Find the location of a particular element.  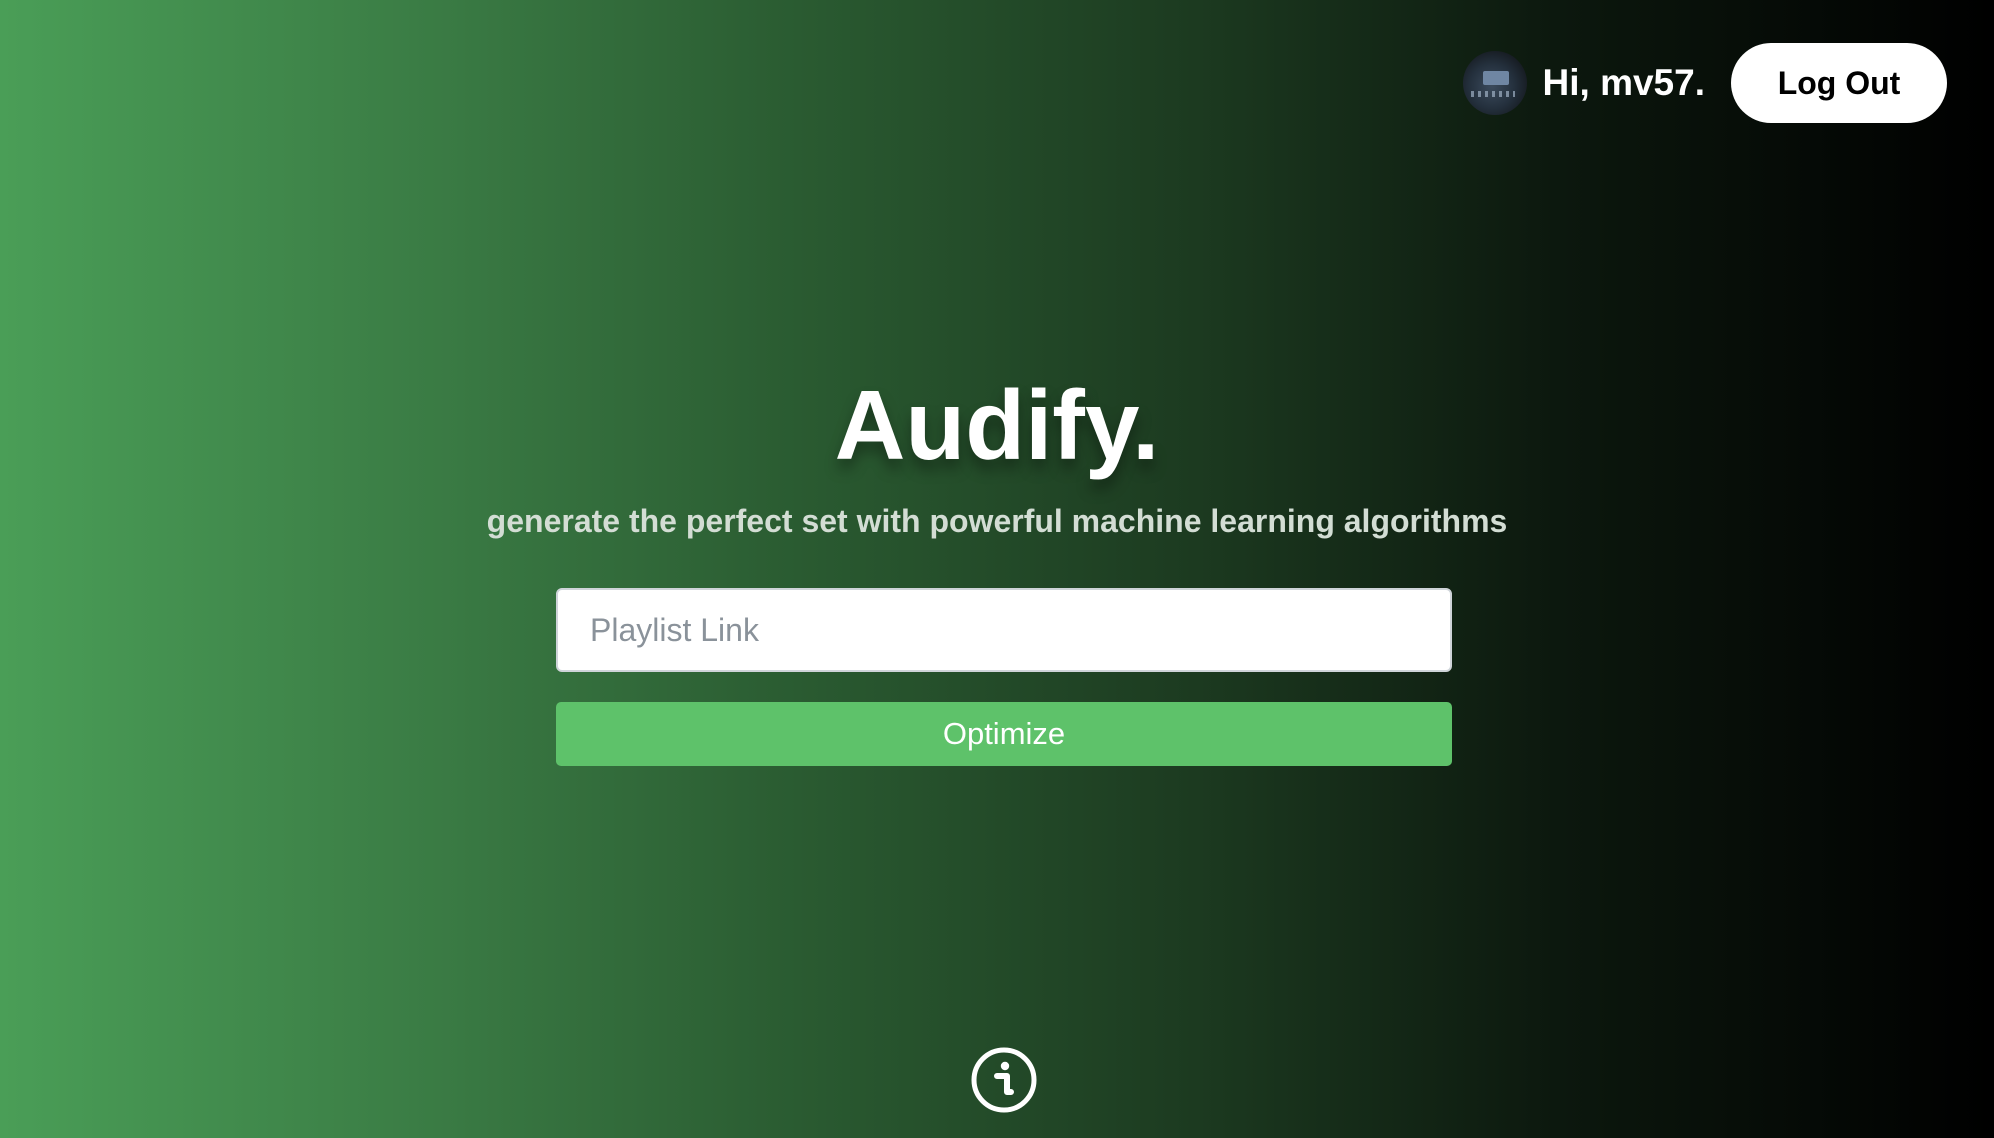

info-icon is located at coordinates (1004, 1080).